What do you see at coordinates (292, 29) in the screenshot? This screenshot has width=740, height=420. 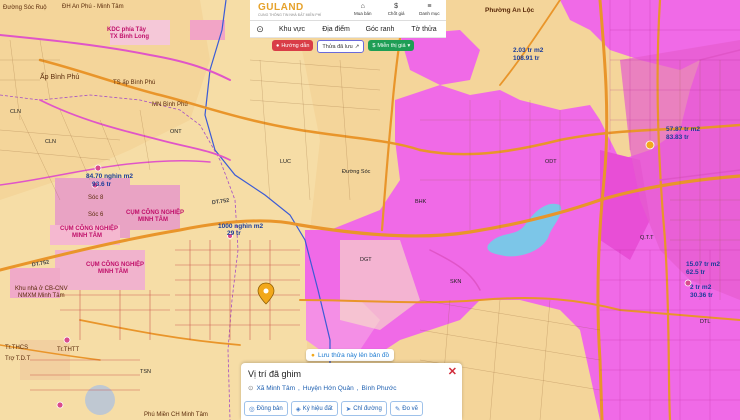 I see `tab-area: Khu vực` at bounding box center [292, 29].